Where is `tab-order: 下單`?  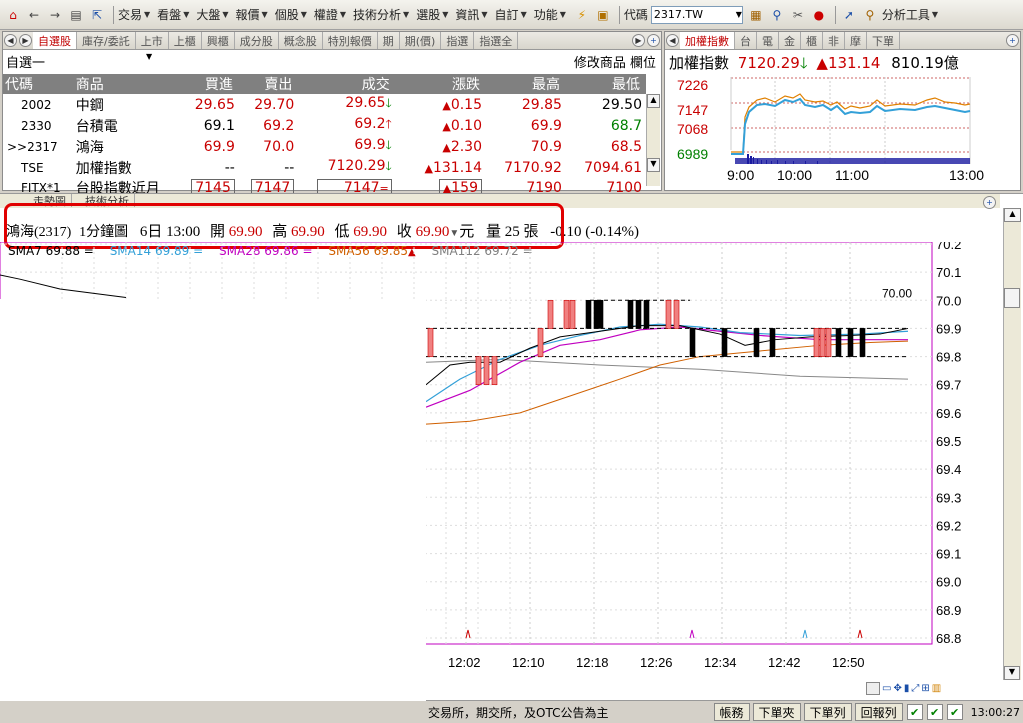 tab-order: 下單 is located at coordinates (883, 40).